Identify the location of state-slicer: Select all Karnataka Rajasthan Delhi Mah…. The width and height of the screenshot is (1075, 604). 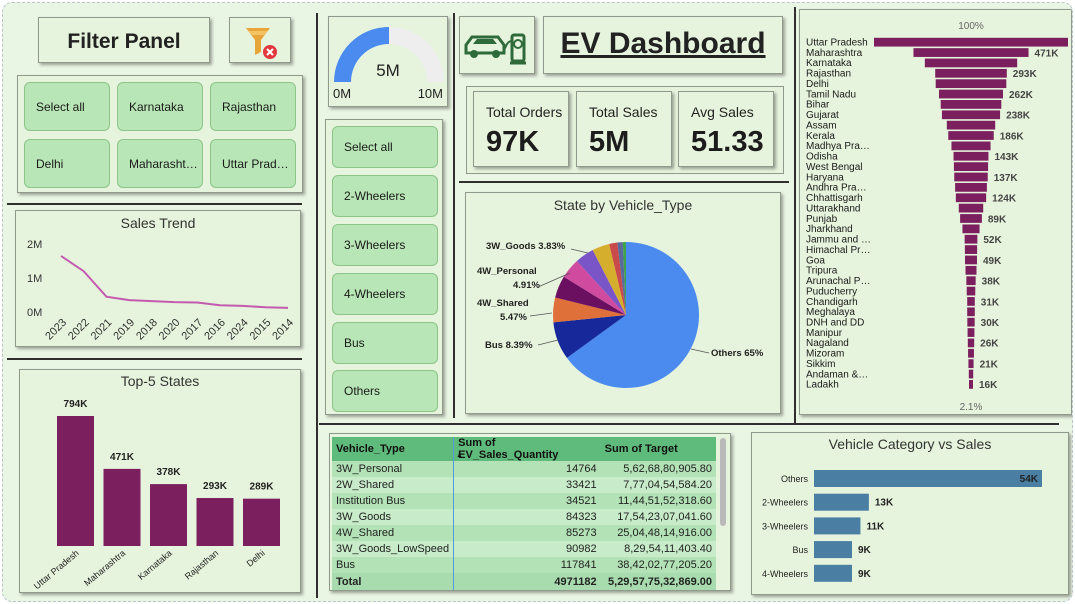
(160, 134).